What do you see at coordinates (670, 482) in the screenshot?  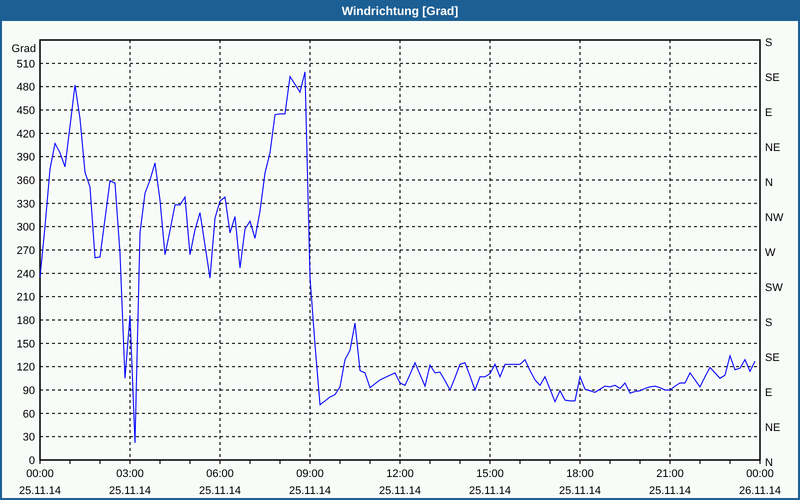 I see `x-tick-label: 21:00 25.11.14` at bounding box center [670, 482].